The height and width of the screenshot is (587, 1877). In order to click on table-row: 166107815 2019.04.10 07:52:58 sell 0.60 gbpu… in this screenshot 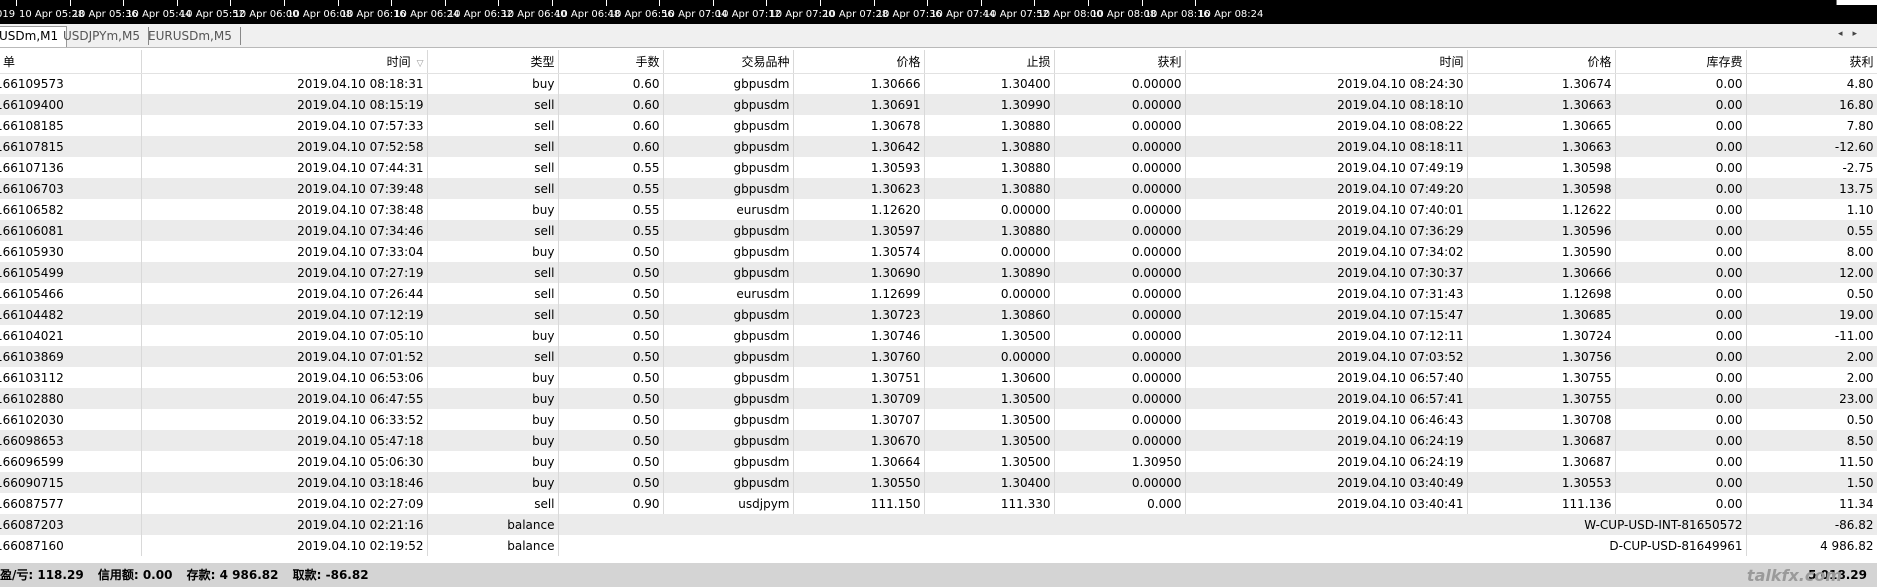, I will do `click(938, 146)`.